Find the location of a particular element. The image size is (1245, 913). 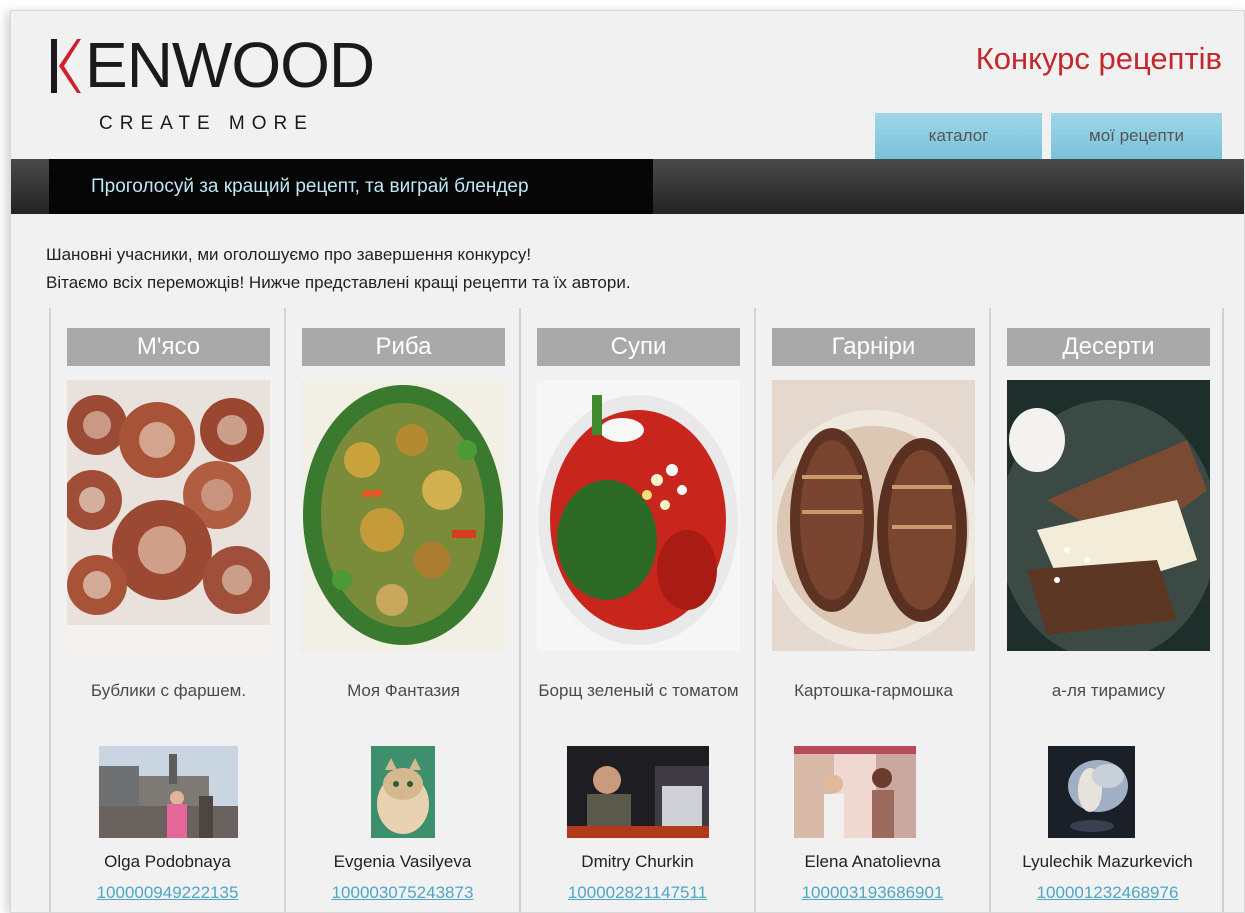

tab-my-recipes: мої рецепти is located at coordinates (1136, 136).